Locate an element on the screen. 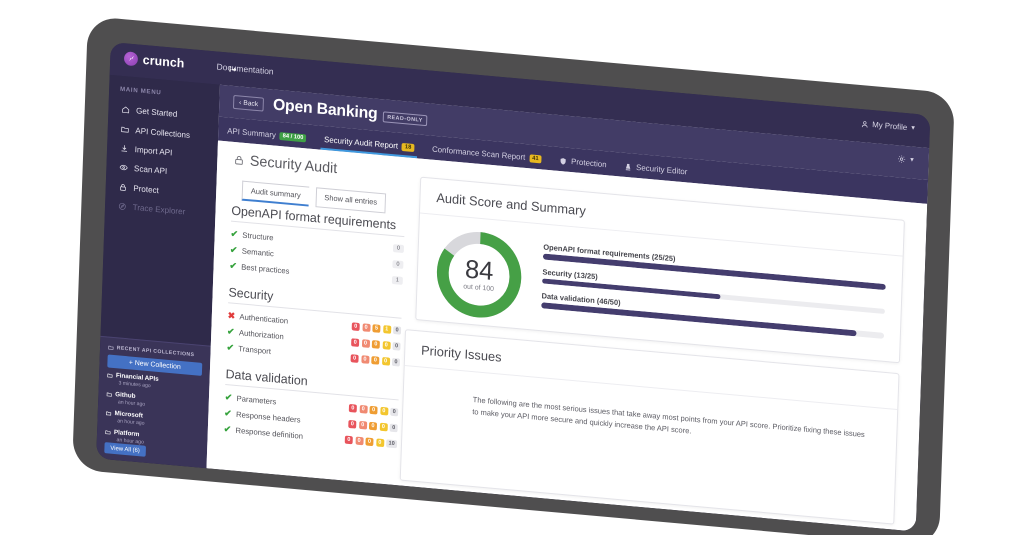 The width and height of the screenshot is (1024, 535). status-badge: READ-ONLY is located at coordinates (405, 119).